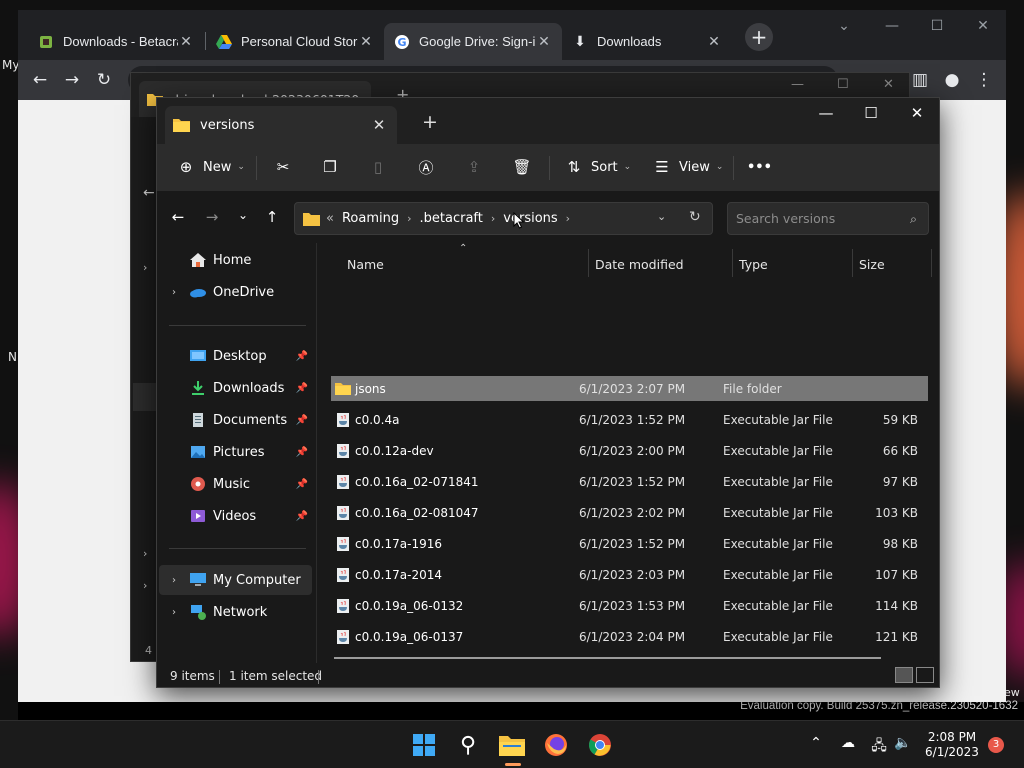  What do you see at coordinates (597, 167) in the screenshot?
I see `sort-button: ⇅ Sort ⌄` at bounding box center [597, 167].